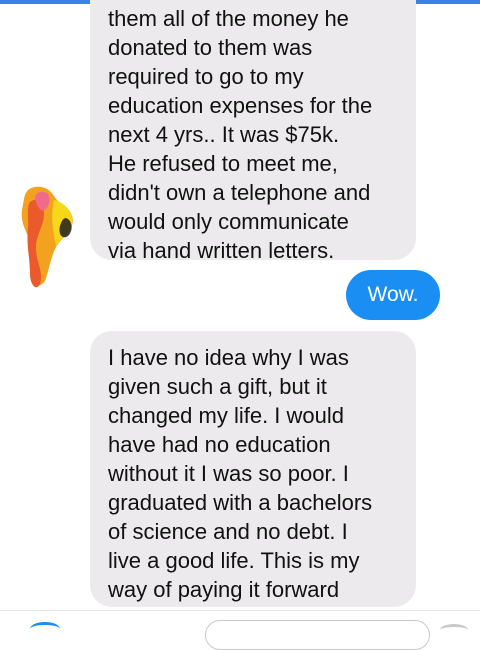  Describe the element at coordinates (240, 610) in the screenshot. I see `composer-divider` at that location.